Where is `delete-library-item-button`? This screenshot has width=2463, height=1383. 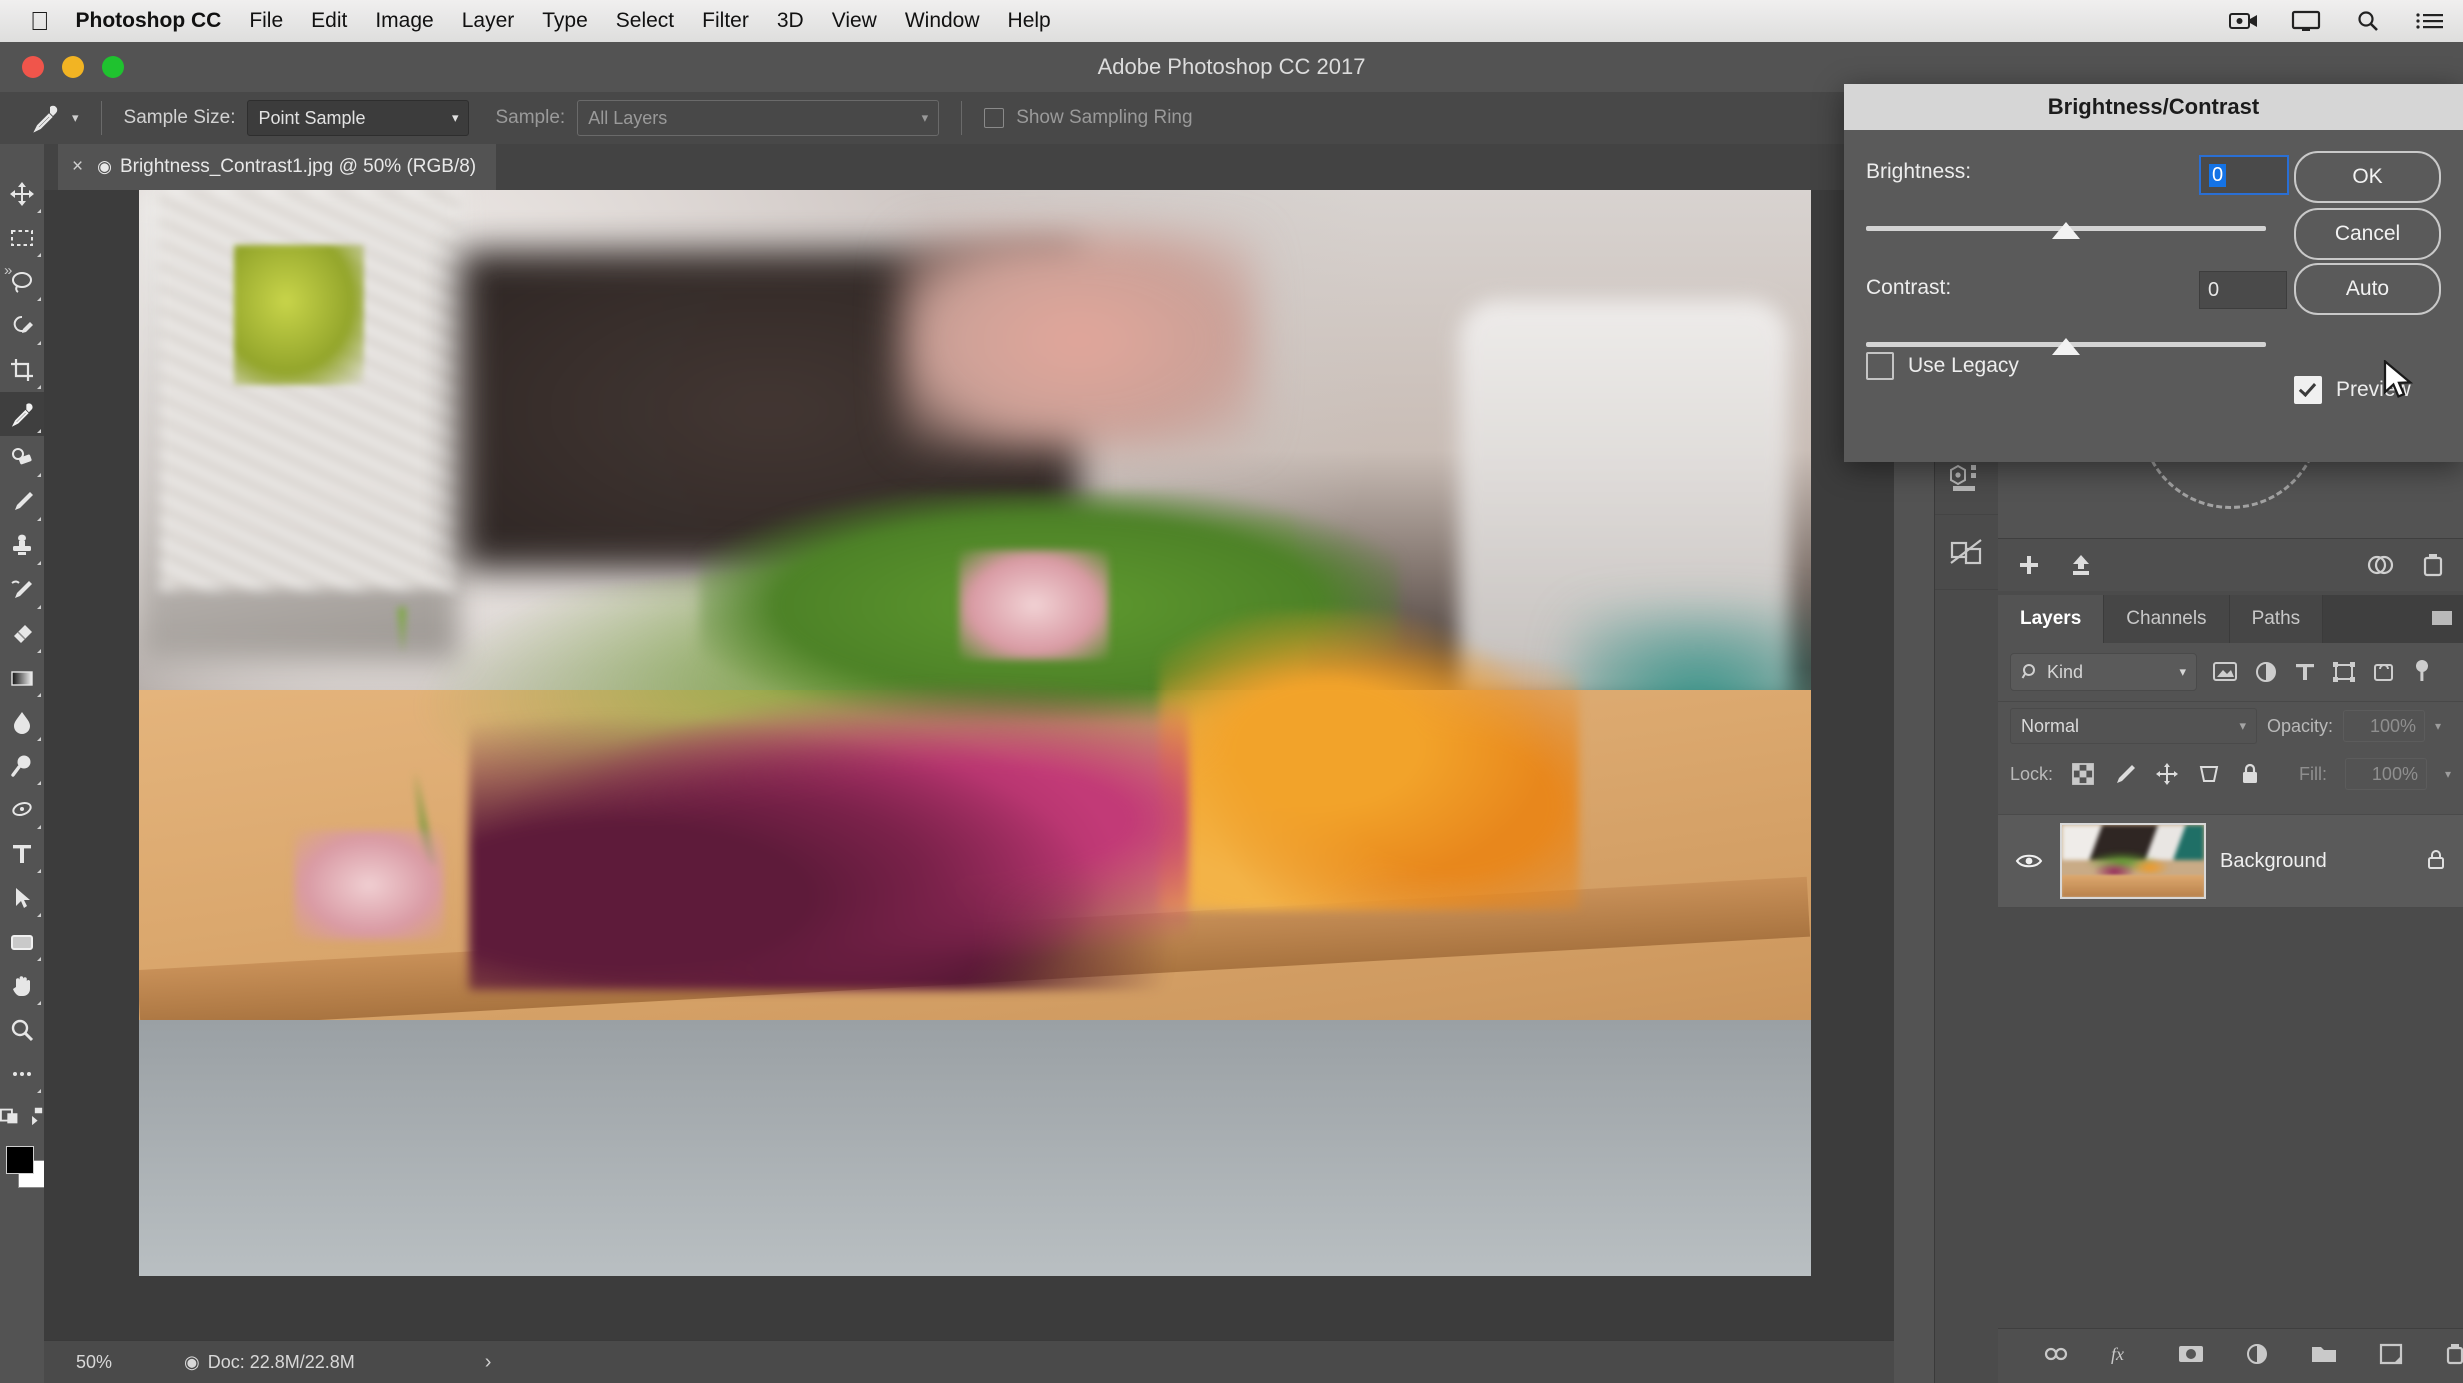
delete-library-item-button is located at coordinates (2433, 565).